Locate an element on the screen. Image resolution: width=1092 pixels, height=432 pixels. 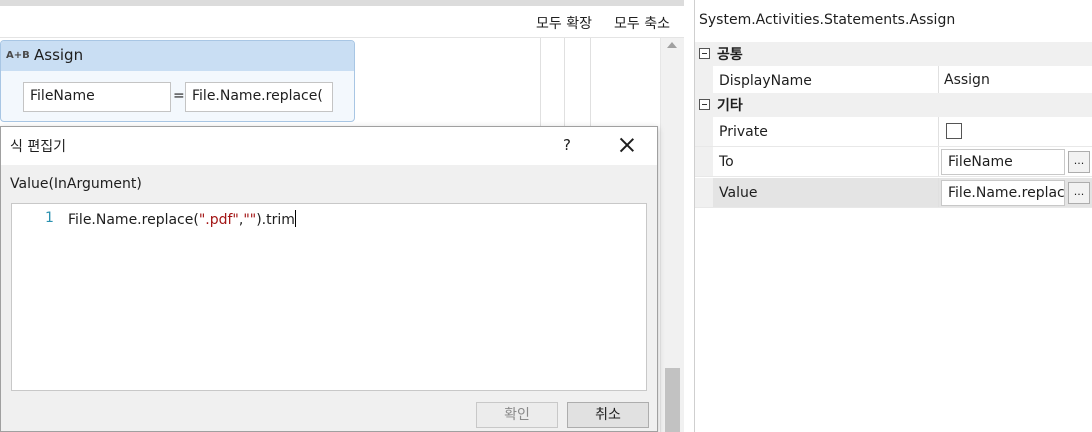
property-row-private: Private is located at coordinates (893, 132).